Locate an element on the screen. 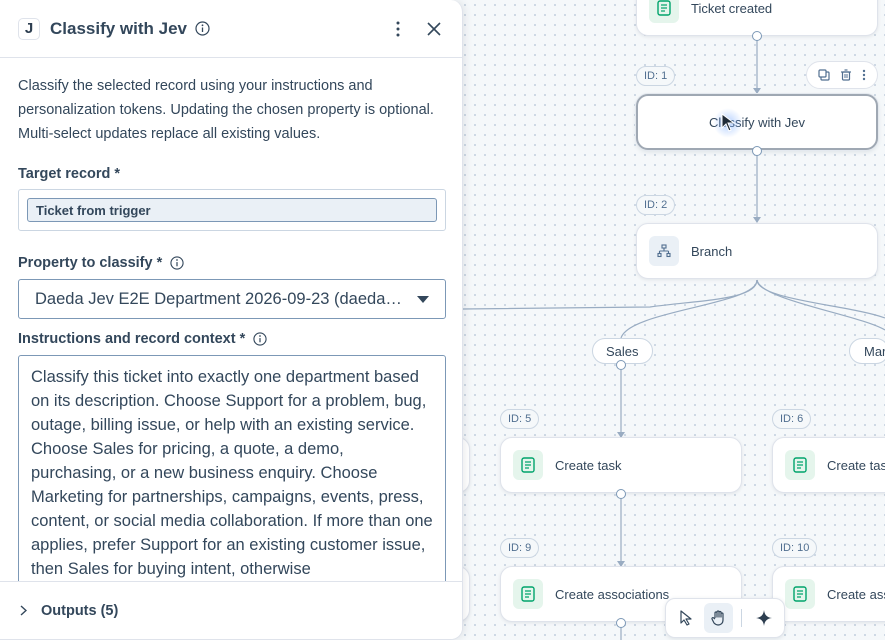 This screenshot has width=885, height=640. sparkle-icon is located at coordinates (764, 618).